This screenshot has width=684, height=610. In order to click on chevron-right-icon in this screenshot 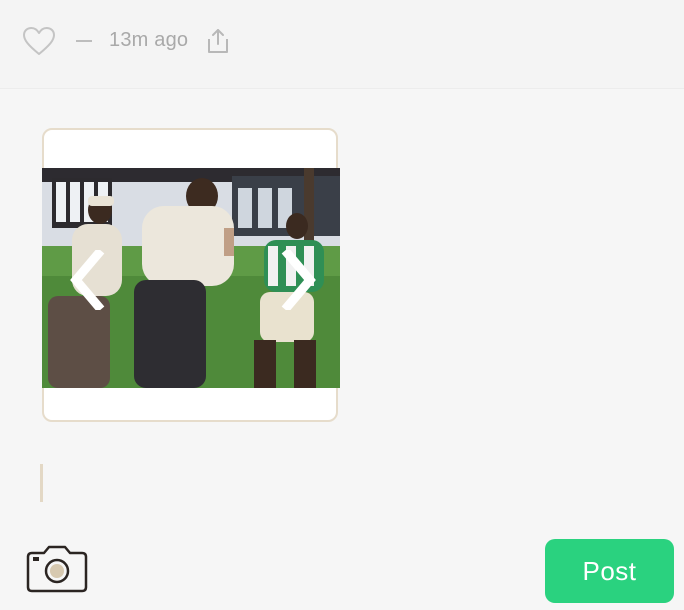, I will do `click(298, 280)`.